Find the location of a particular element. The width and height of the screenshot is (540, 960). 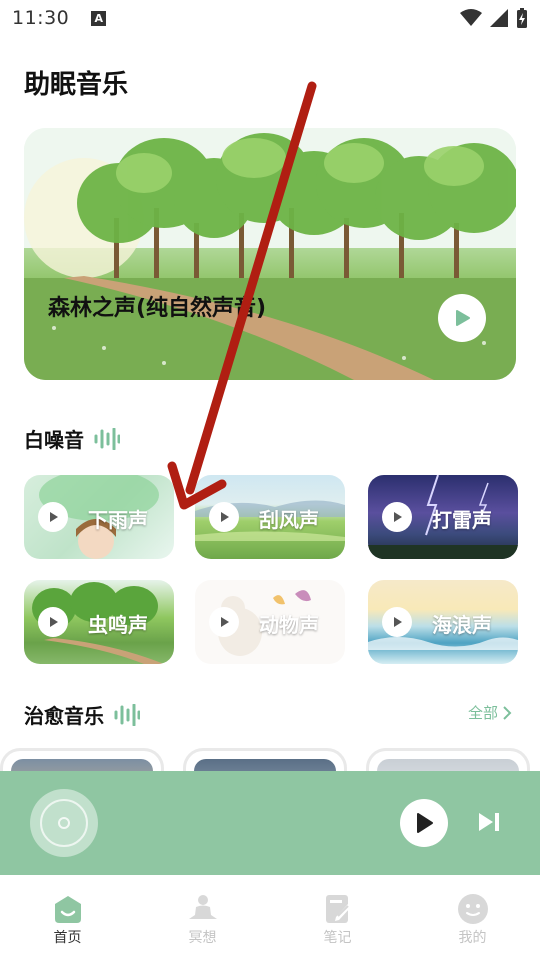

tile-animals-play-button is located at coordinates (224, 622).